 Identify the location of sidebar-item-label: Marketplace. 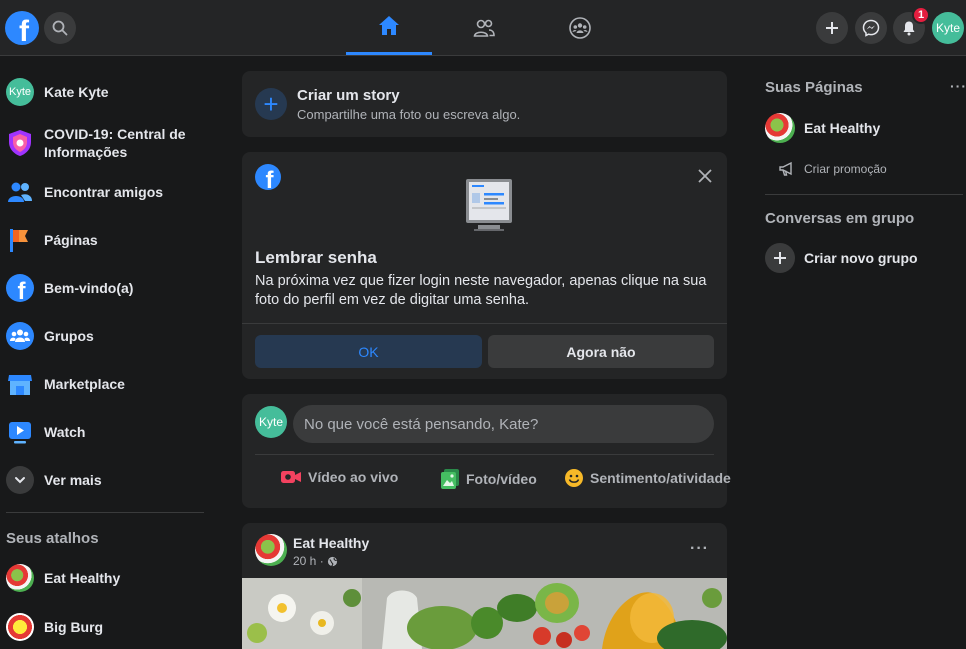
(84, 384).